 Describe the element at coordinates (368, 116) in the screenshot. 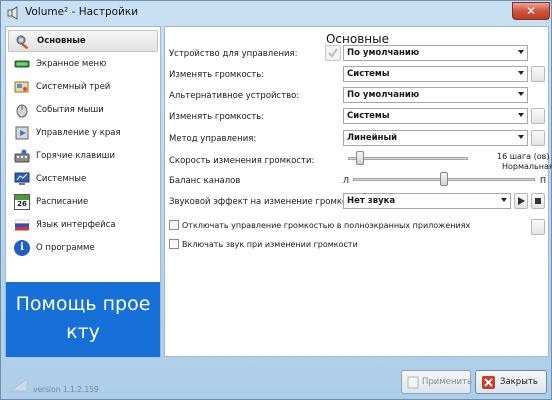

I see `change-volume-2-value: Системы` at that location.